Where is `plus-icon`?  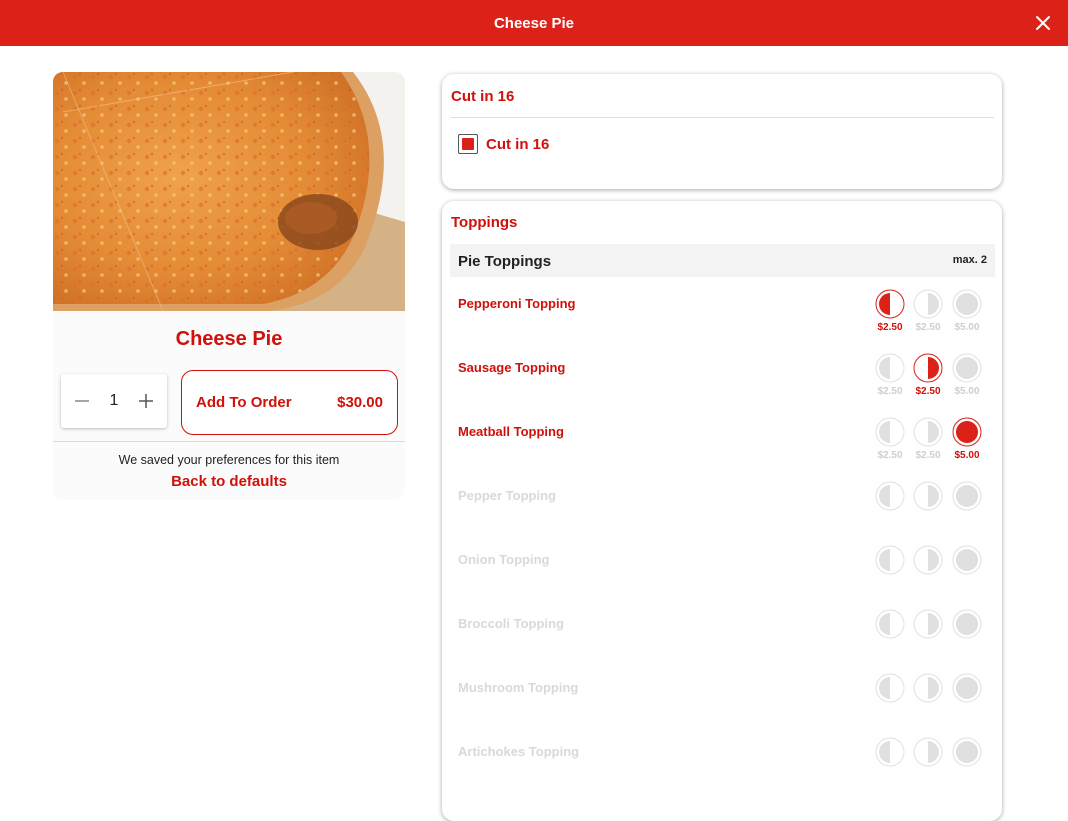
plus-icon is located at coordinates (146, 401).